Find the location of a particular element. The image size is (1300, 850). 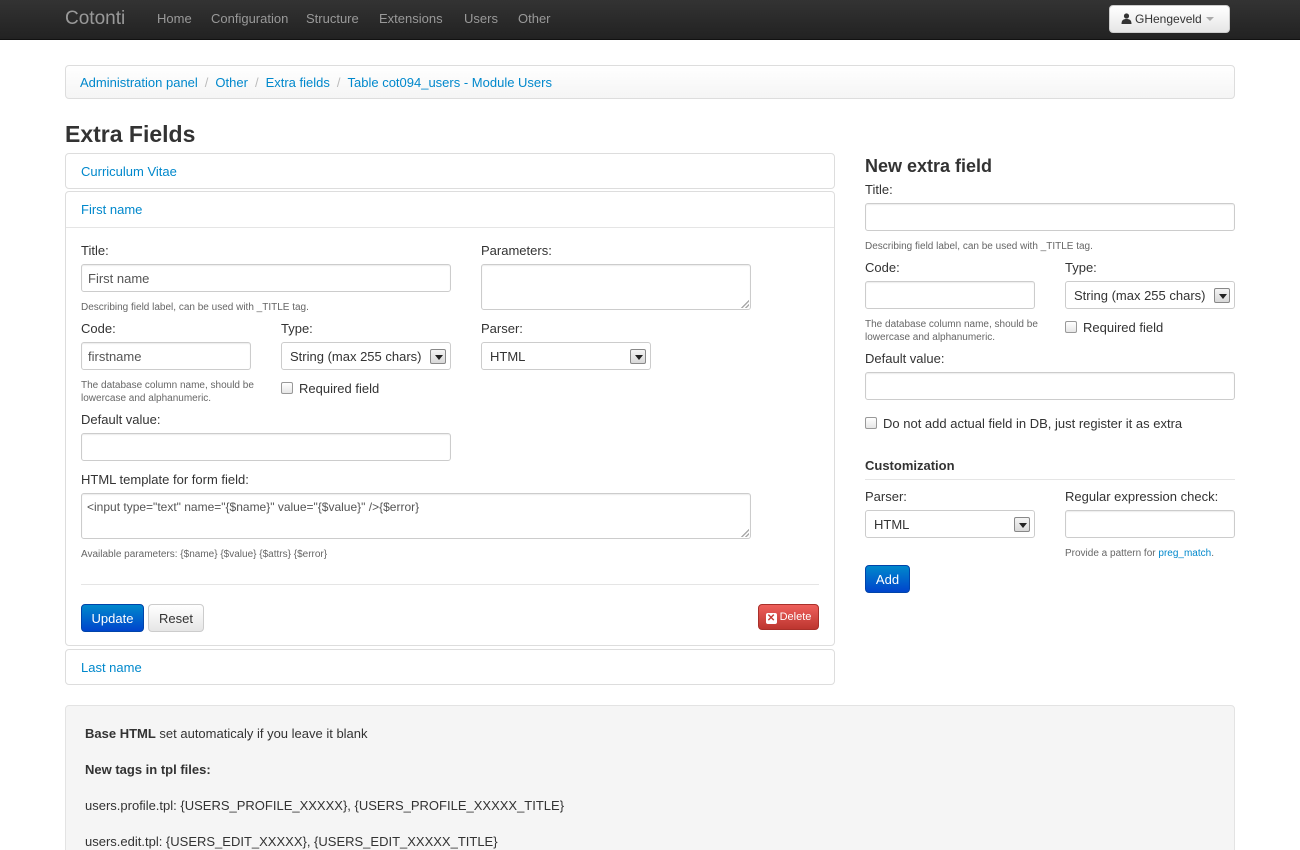

brand-logo: Cotonti is located at coordinates (95, 19).